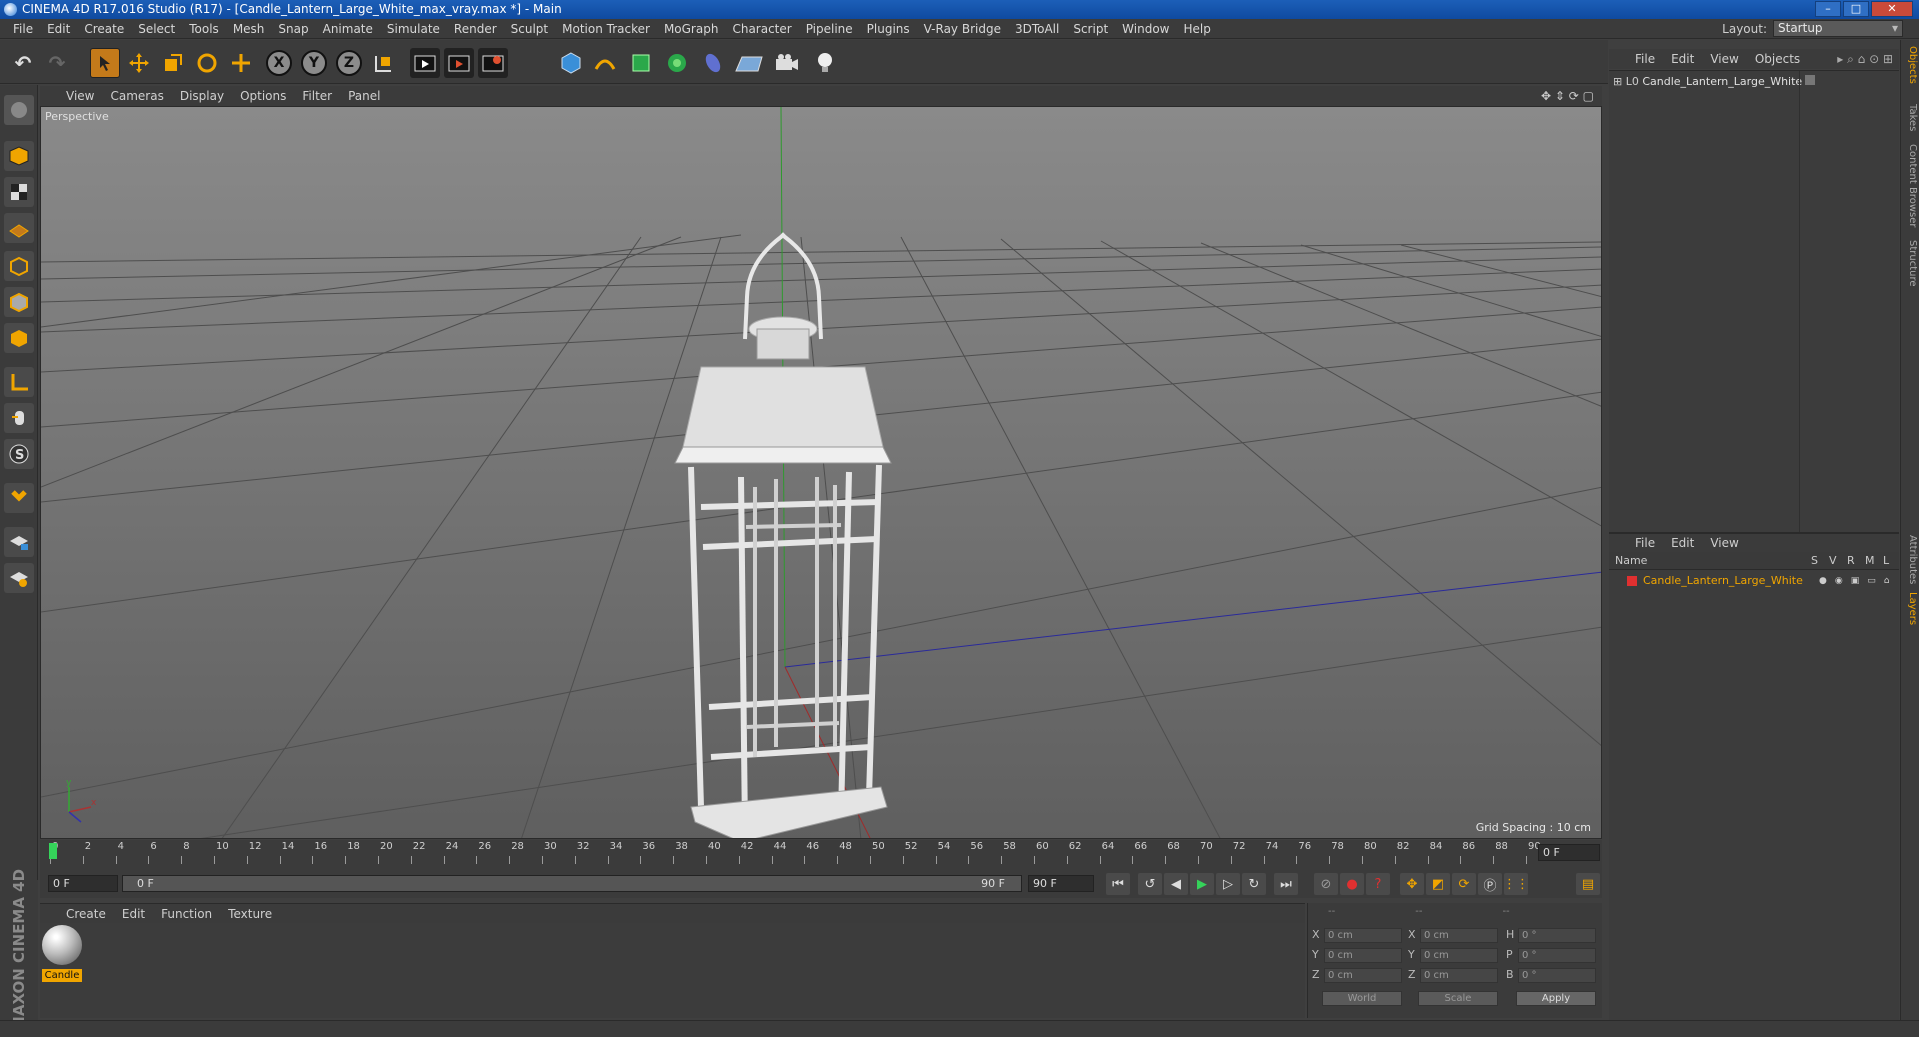 The image size is (1919, 1037). What do you see at coordinates (1851, 560) in the screenshot?
I see `layer-col-render: R` at bounding box center [1851, 560].